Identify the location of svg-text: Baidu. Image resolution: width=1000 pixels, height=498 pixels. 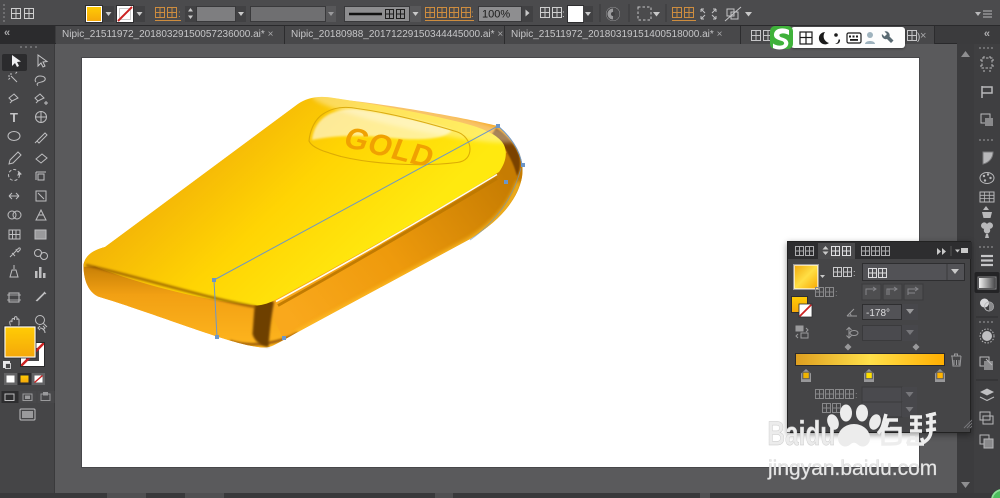
(801, 434).